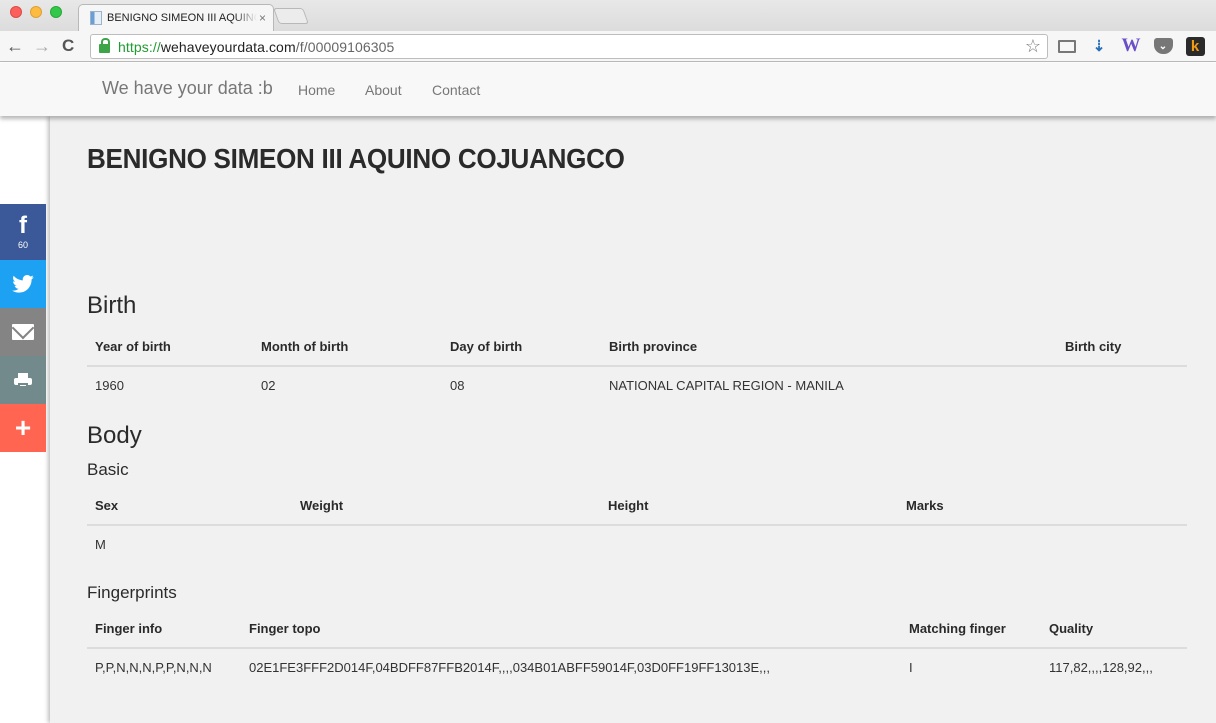  What do you see at coordinates (456, 90) in the screenshot?
I see `nav-contact-link: Contact` at bounding box center [456, 90].